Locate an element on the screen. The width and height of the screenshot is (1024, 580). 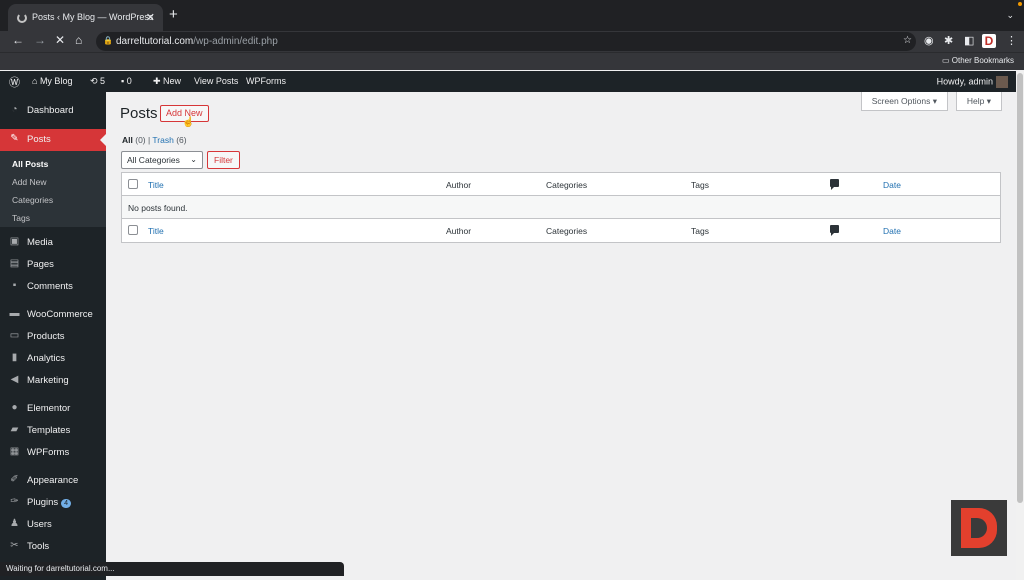
analytics-icon: ▮ is located at coordinates (14, 357).